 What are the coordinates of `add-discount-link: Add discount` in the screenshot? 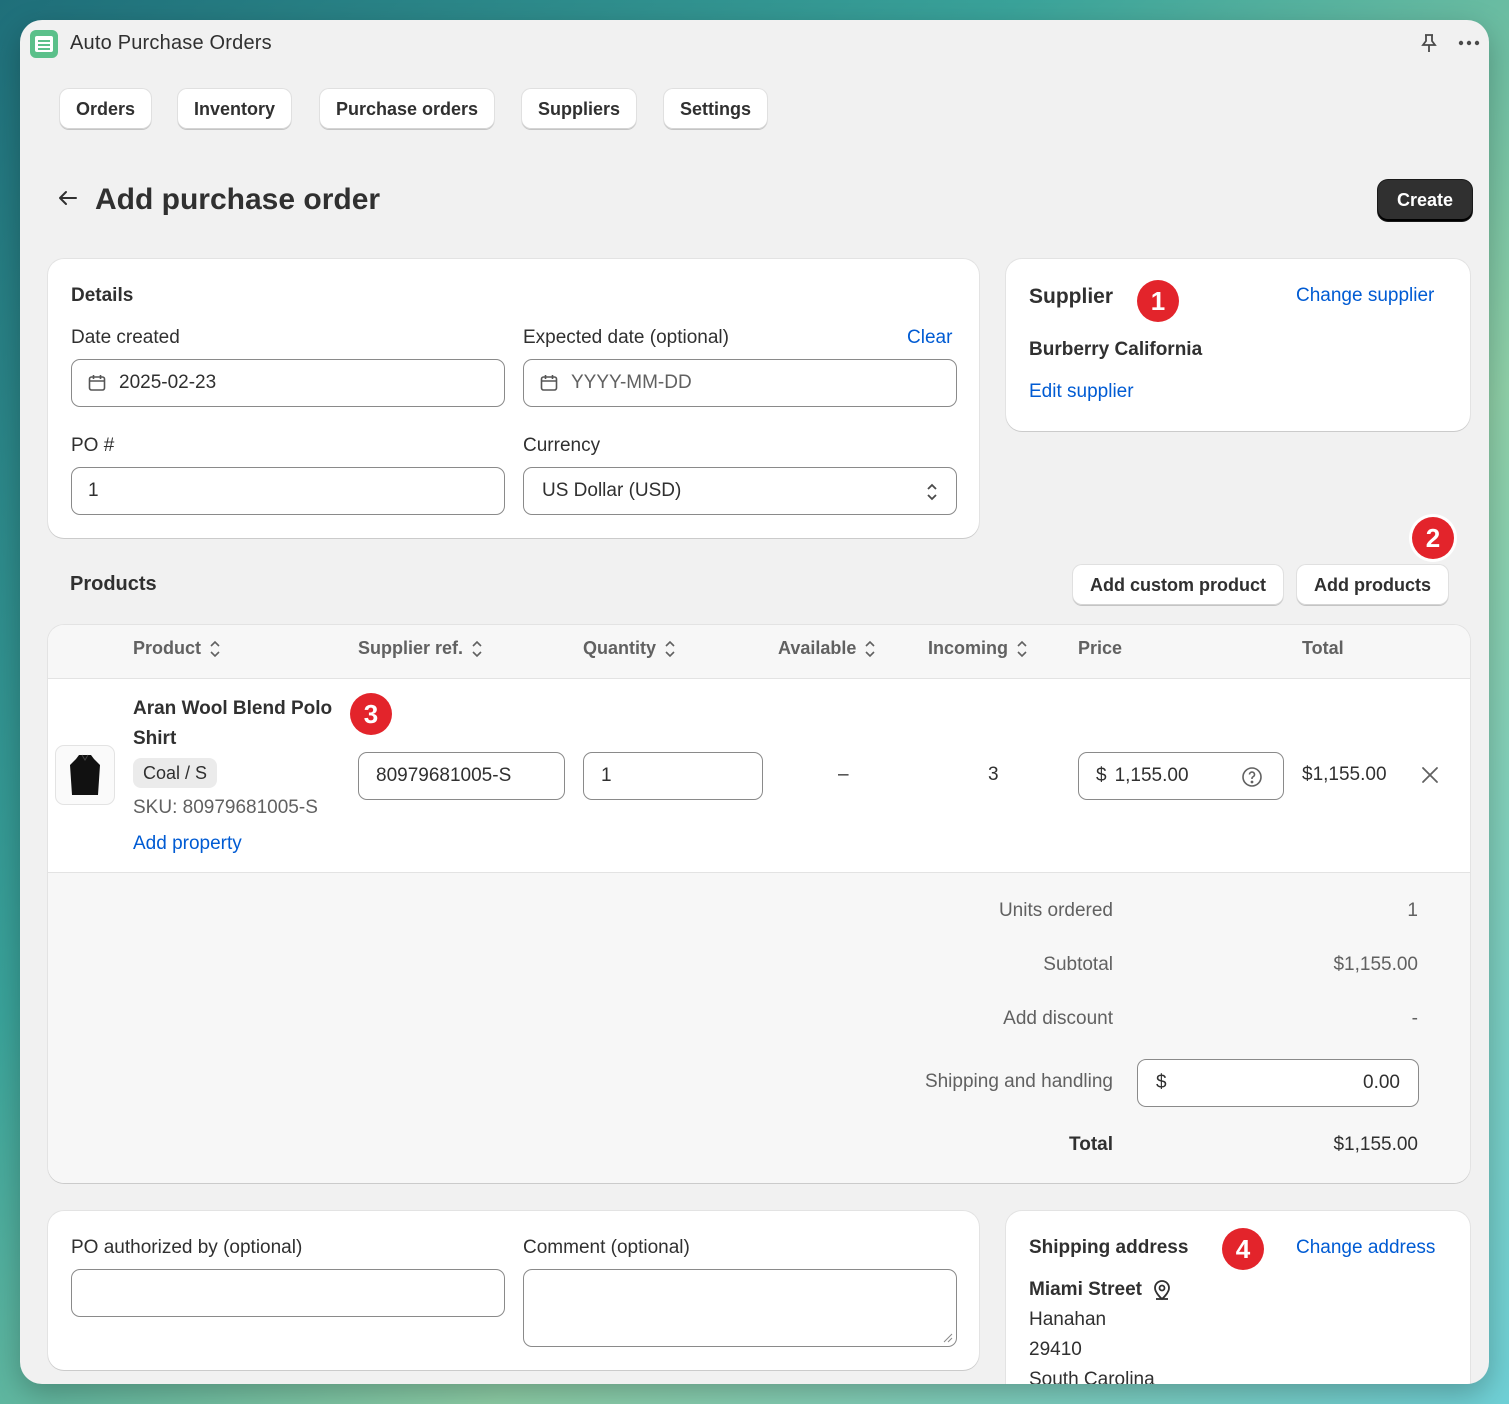 It's located at (1058, 1019).